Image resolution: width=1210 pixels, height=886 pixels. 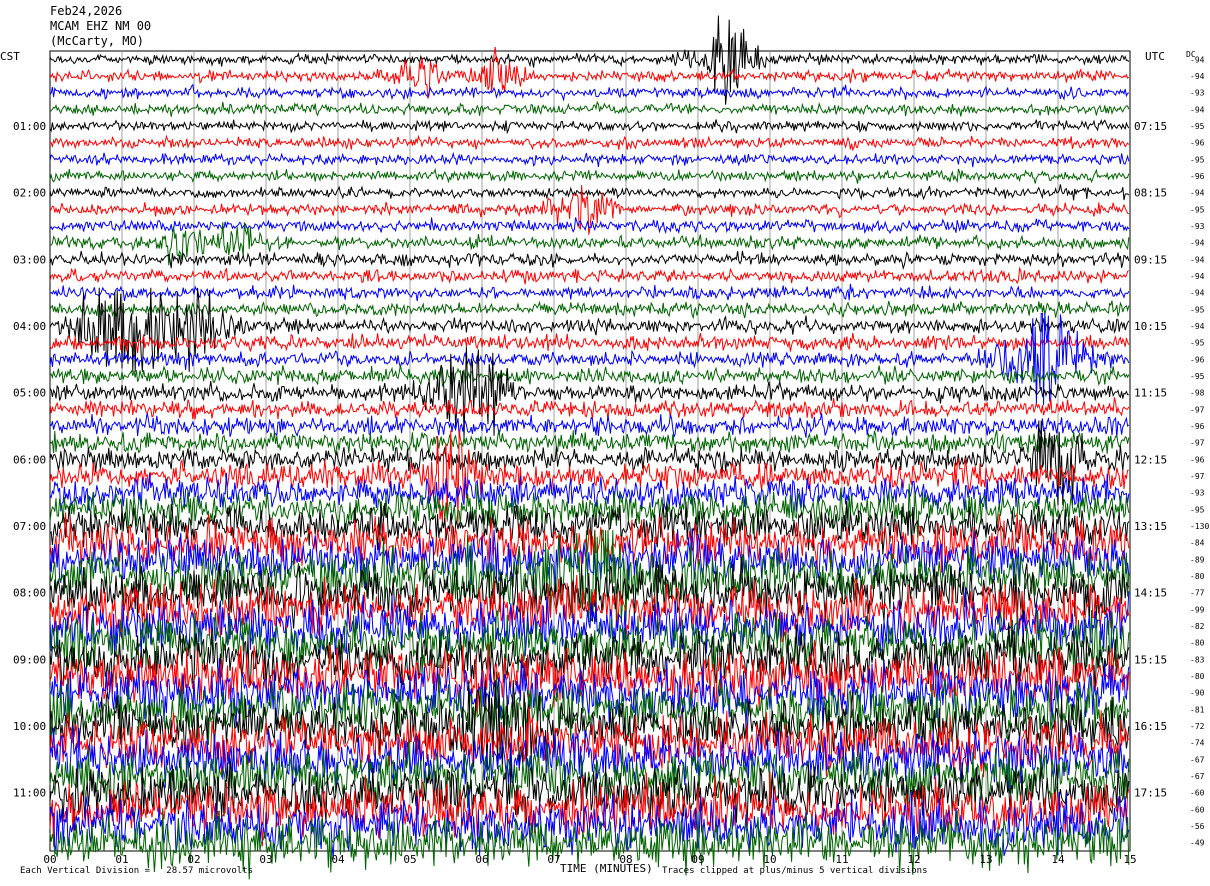 I want to click on cst-time-label: 07:00, so click(x=29, y=526).